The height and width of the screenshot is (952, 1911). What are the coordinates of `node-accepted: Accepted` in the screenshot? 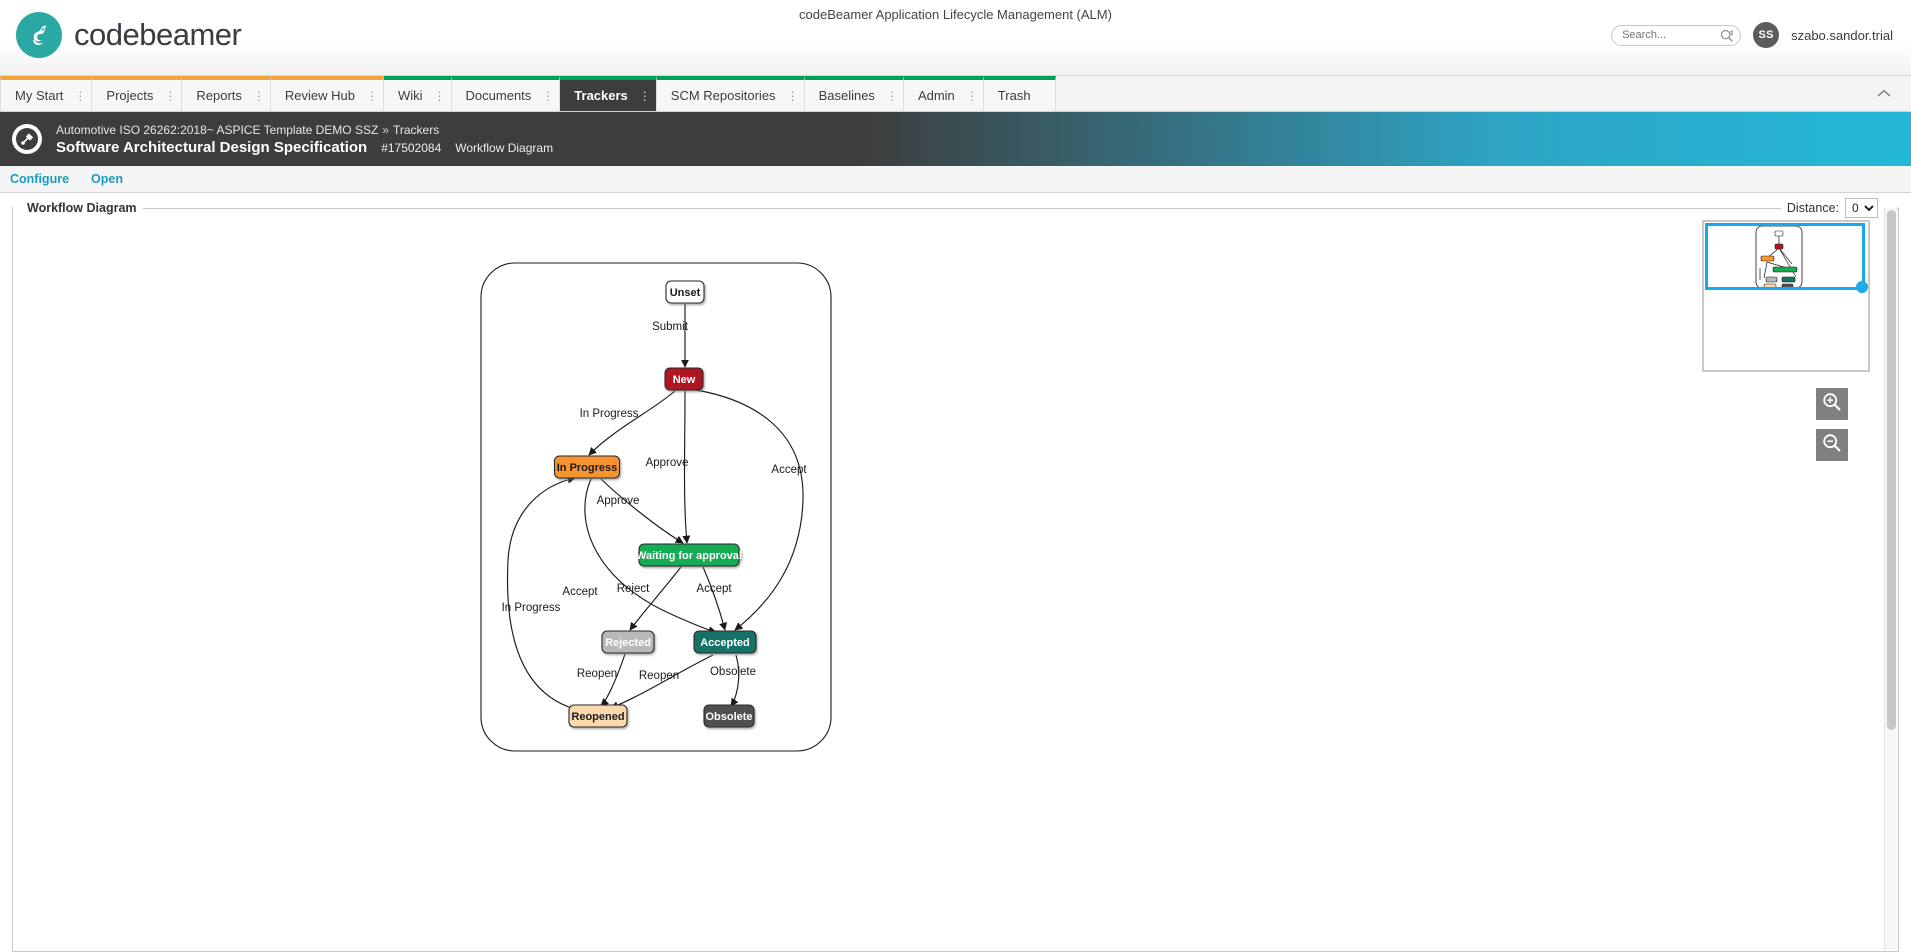 It's located at (725, 642).